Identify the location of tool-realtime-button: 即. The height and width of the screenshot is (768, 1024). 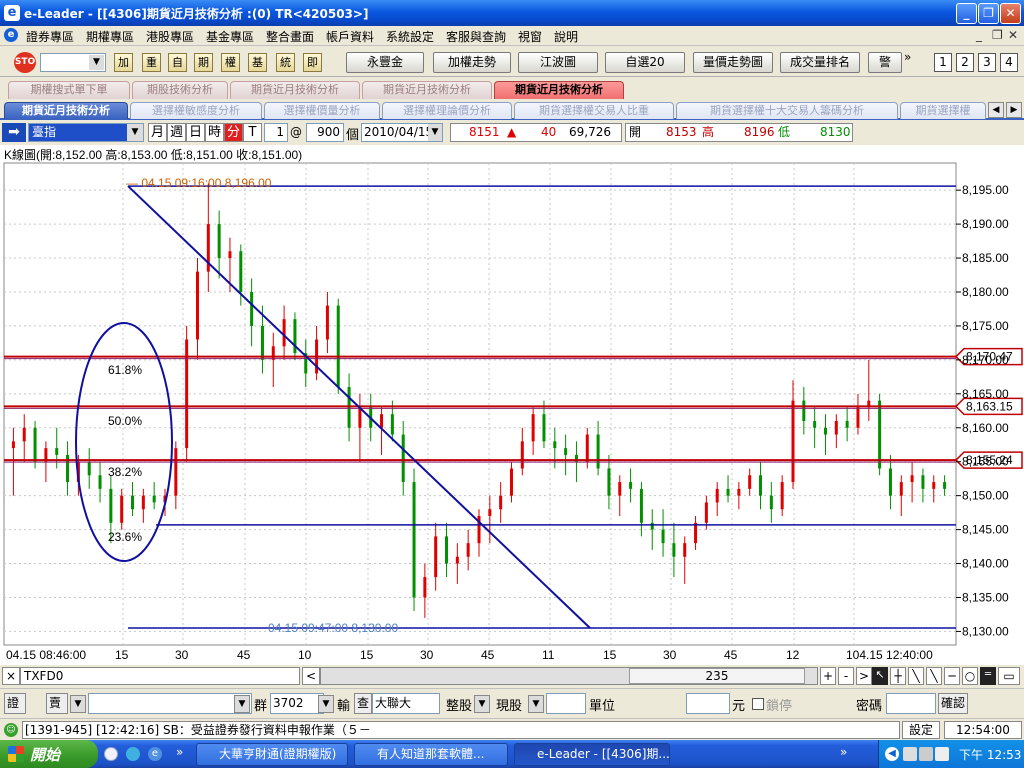
(312, 62).